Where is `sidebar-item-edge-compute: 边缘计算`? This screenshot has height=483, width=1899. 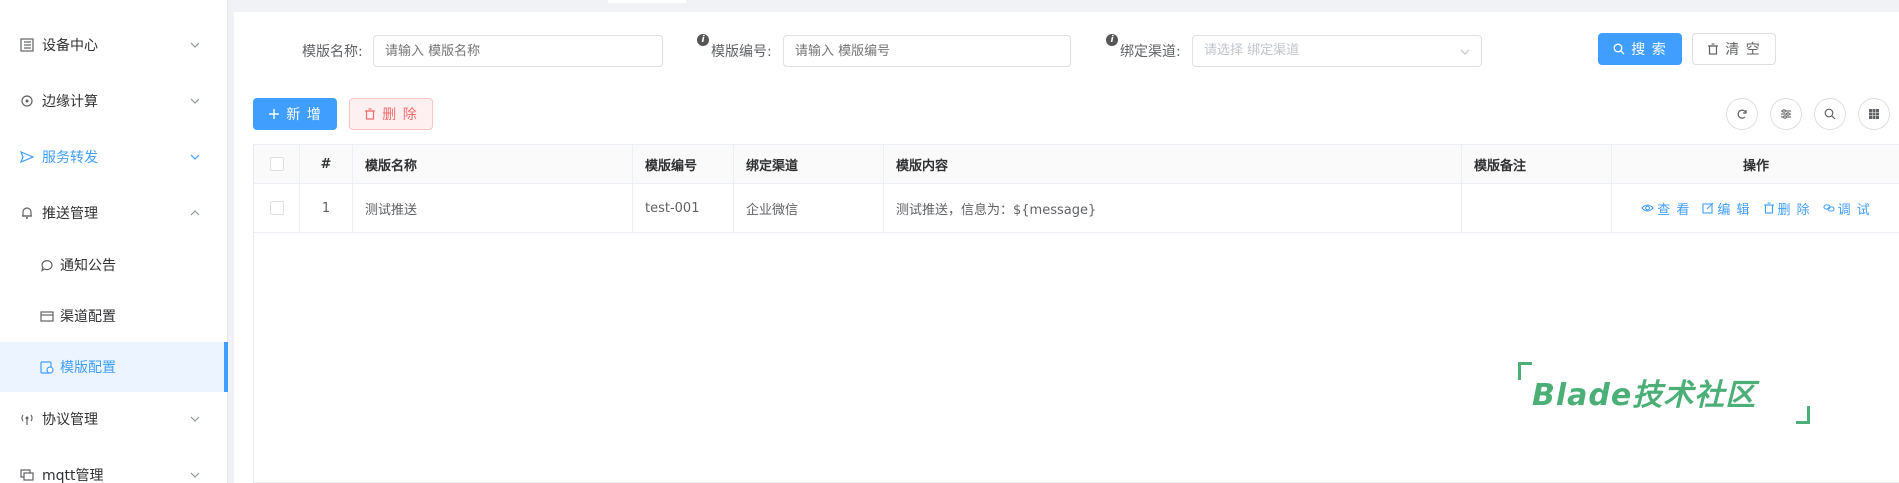
sidebar-item-edge-compute: 边缘计算 is located at coordinates (114, 101).